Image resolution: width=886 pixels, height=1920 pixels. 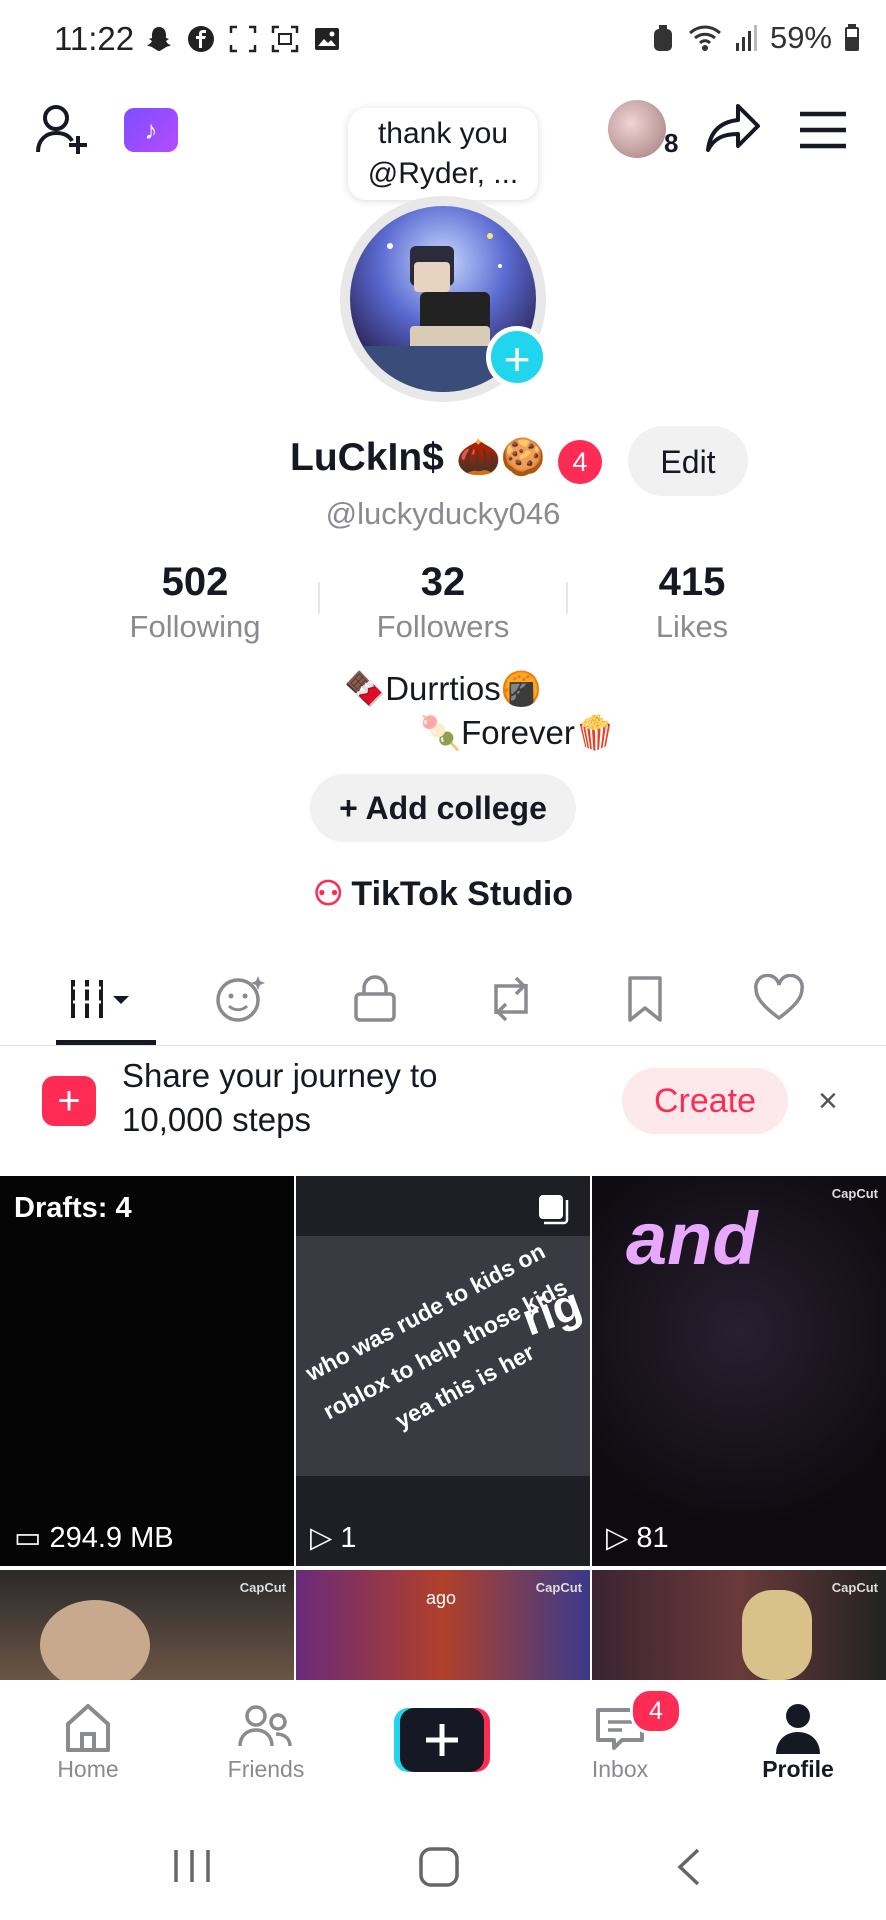 What do you see at coordinates (192, 1866) in the screenshot?
I see `recent-apps-icon` at bounding box center [192, 1866].